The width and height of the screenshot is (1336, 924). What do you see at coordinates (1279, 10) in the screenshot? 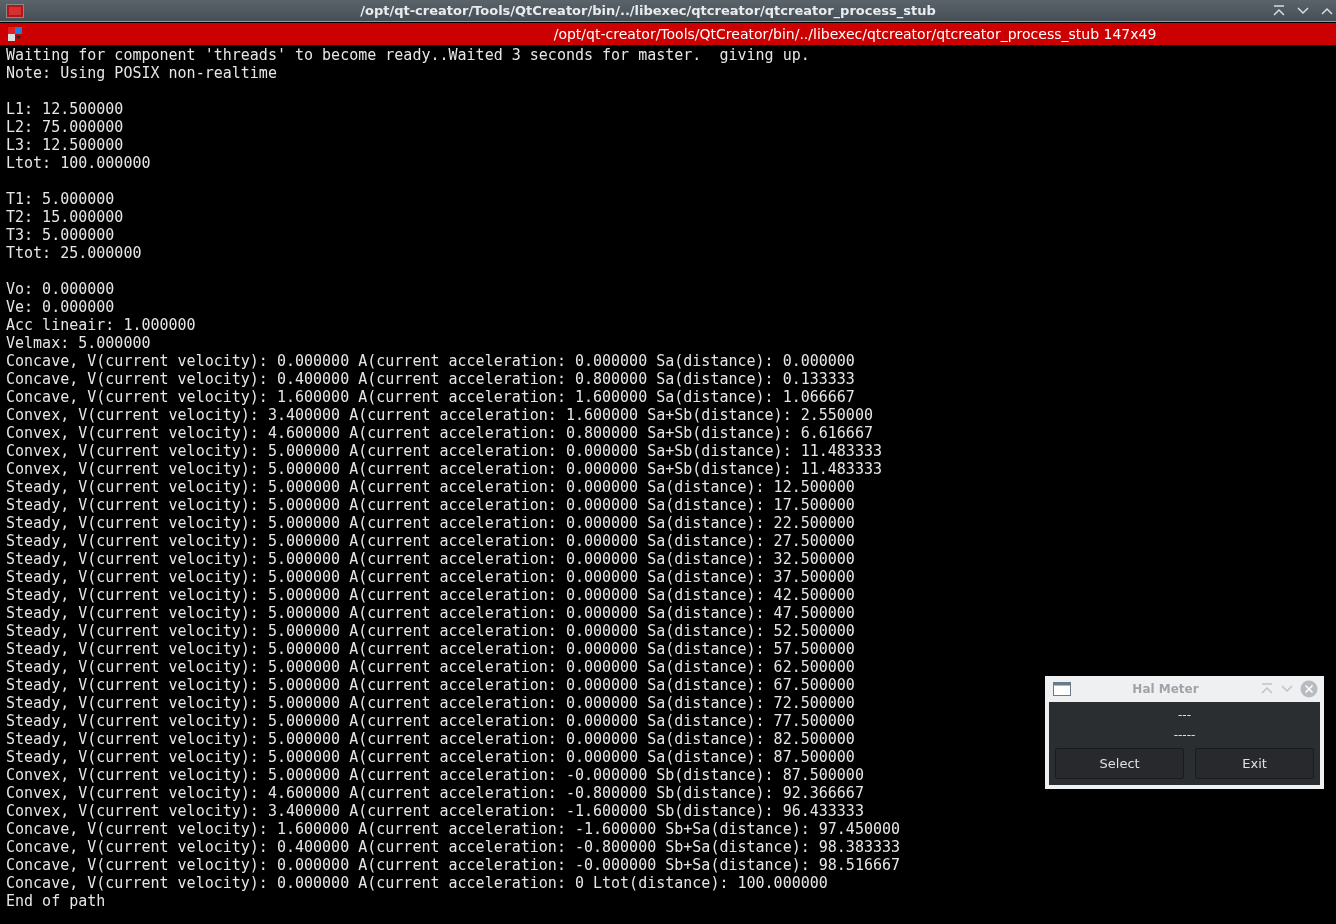
I see `keep-above-icon` at bounding box center [1279, 10].